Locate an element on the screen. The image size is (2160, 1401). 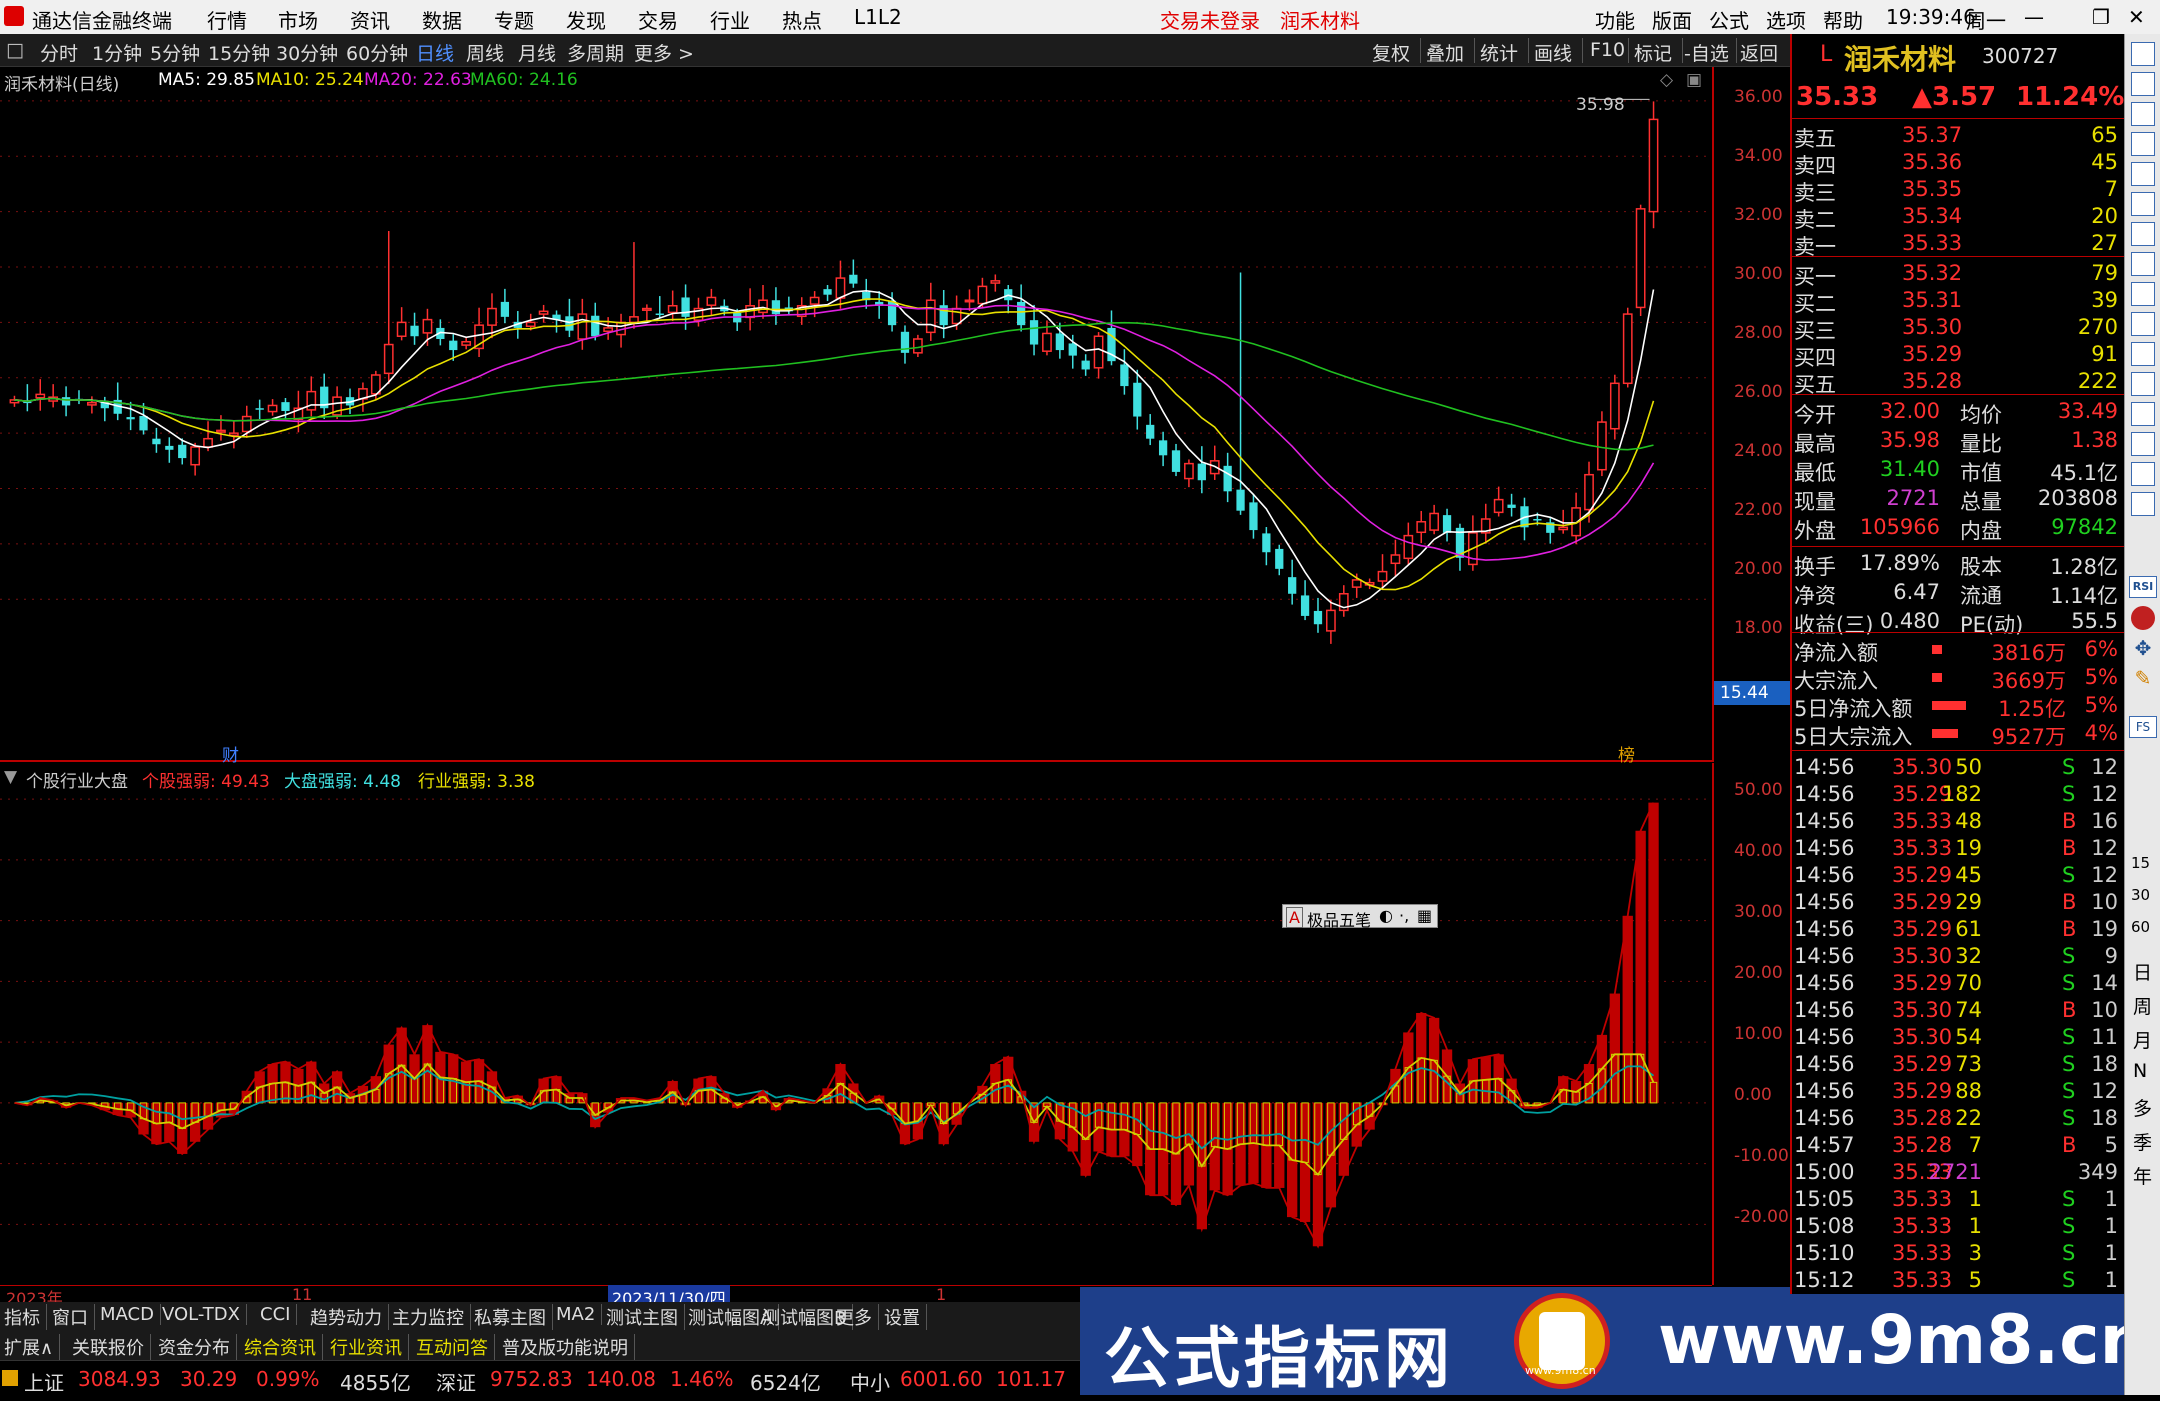
tab-indicator-4: CCI is located at coordinates (279, 1314).